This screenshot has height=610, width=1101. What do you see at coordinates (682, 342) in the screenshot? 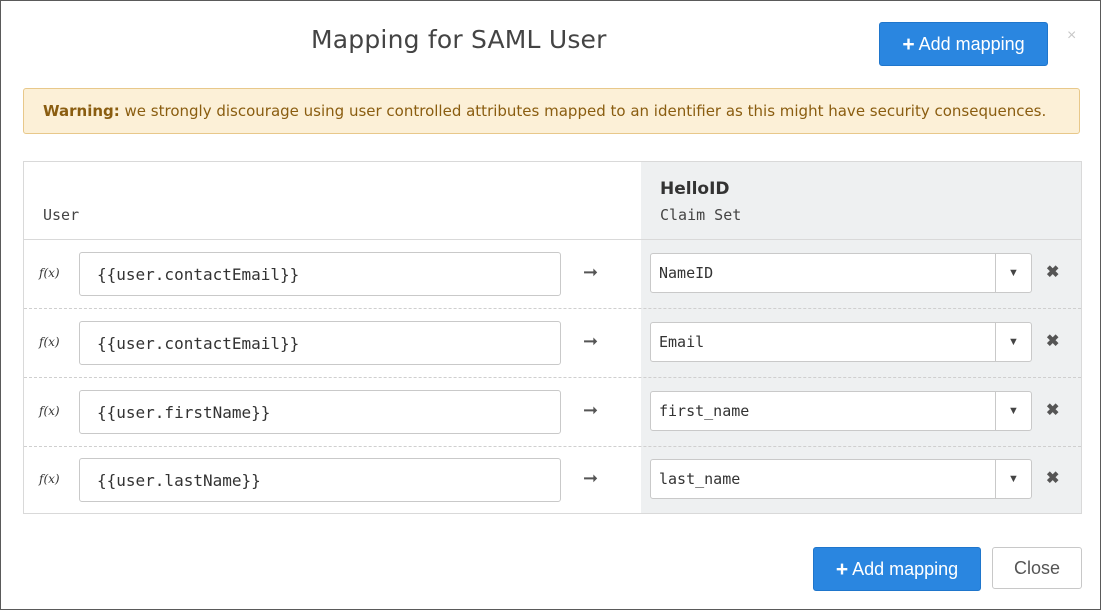
I see `claim-select-value: Email` at bounding box center [682, 342].